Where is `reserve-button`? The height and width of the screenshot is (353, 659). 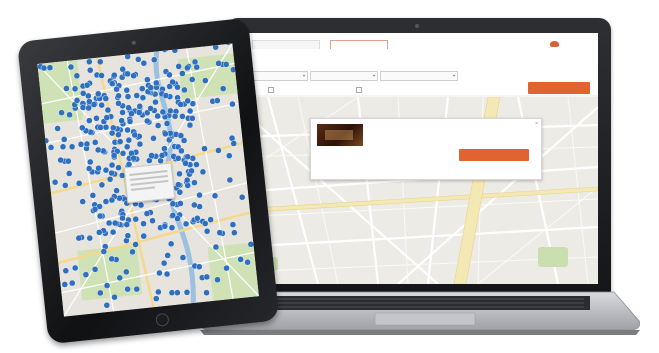 reserve-button is located at coordinates (559, 88).